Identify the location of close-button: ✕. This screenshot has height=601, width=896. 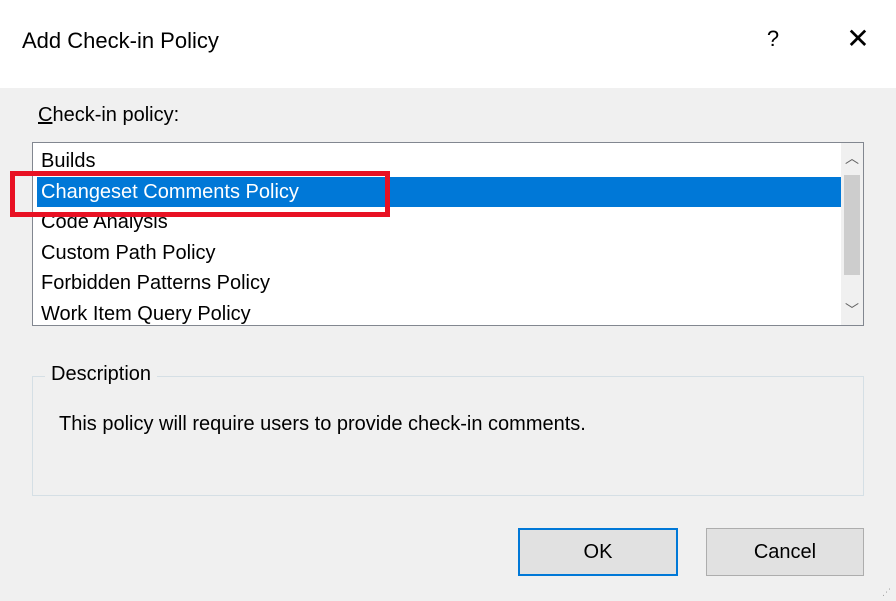
(858, 40).